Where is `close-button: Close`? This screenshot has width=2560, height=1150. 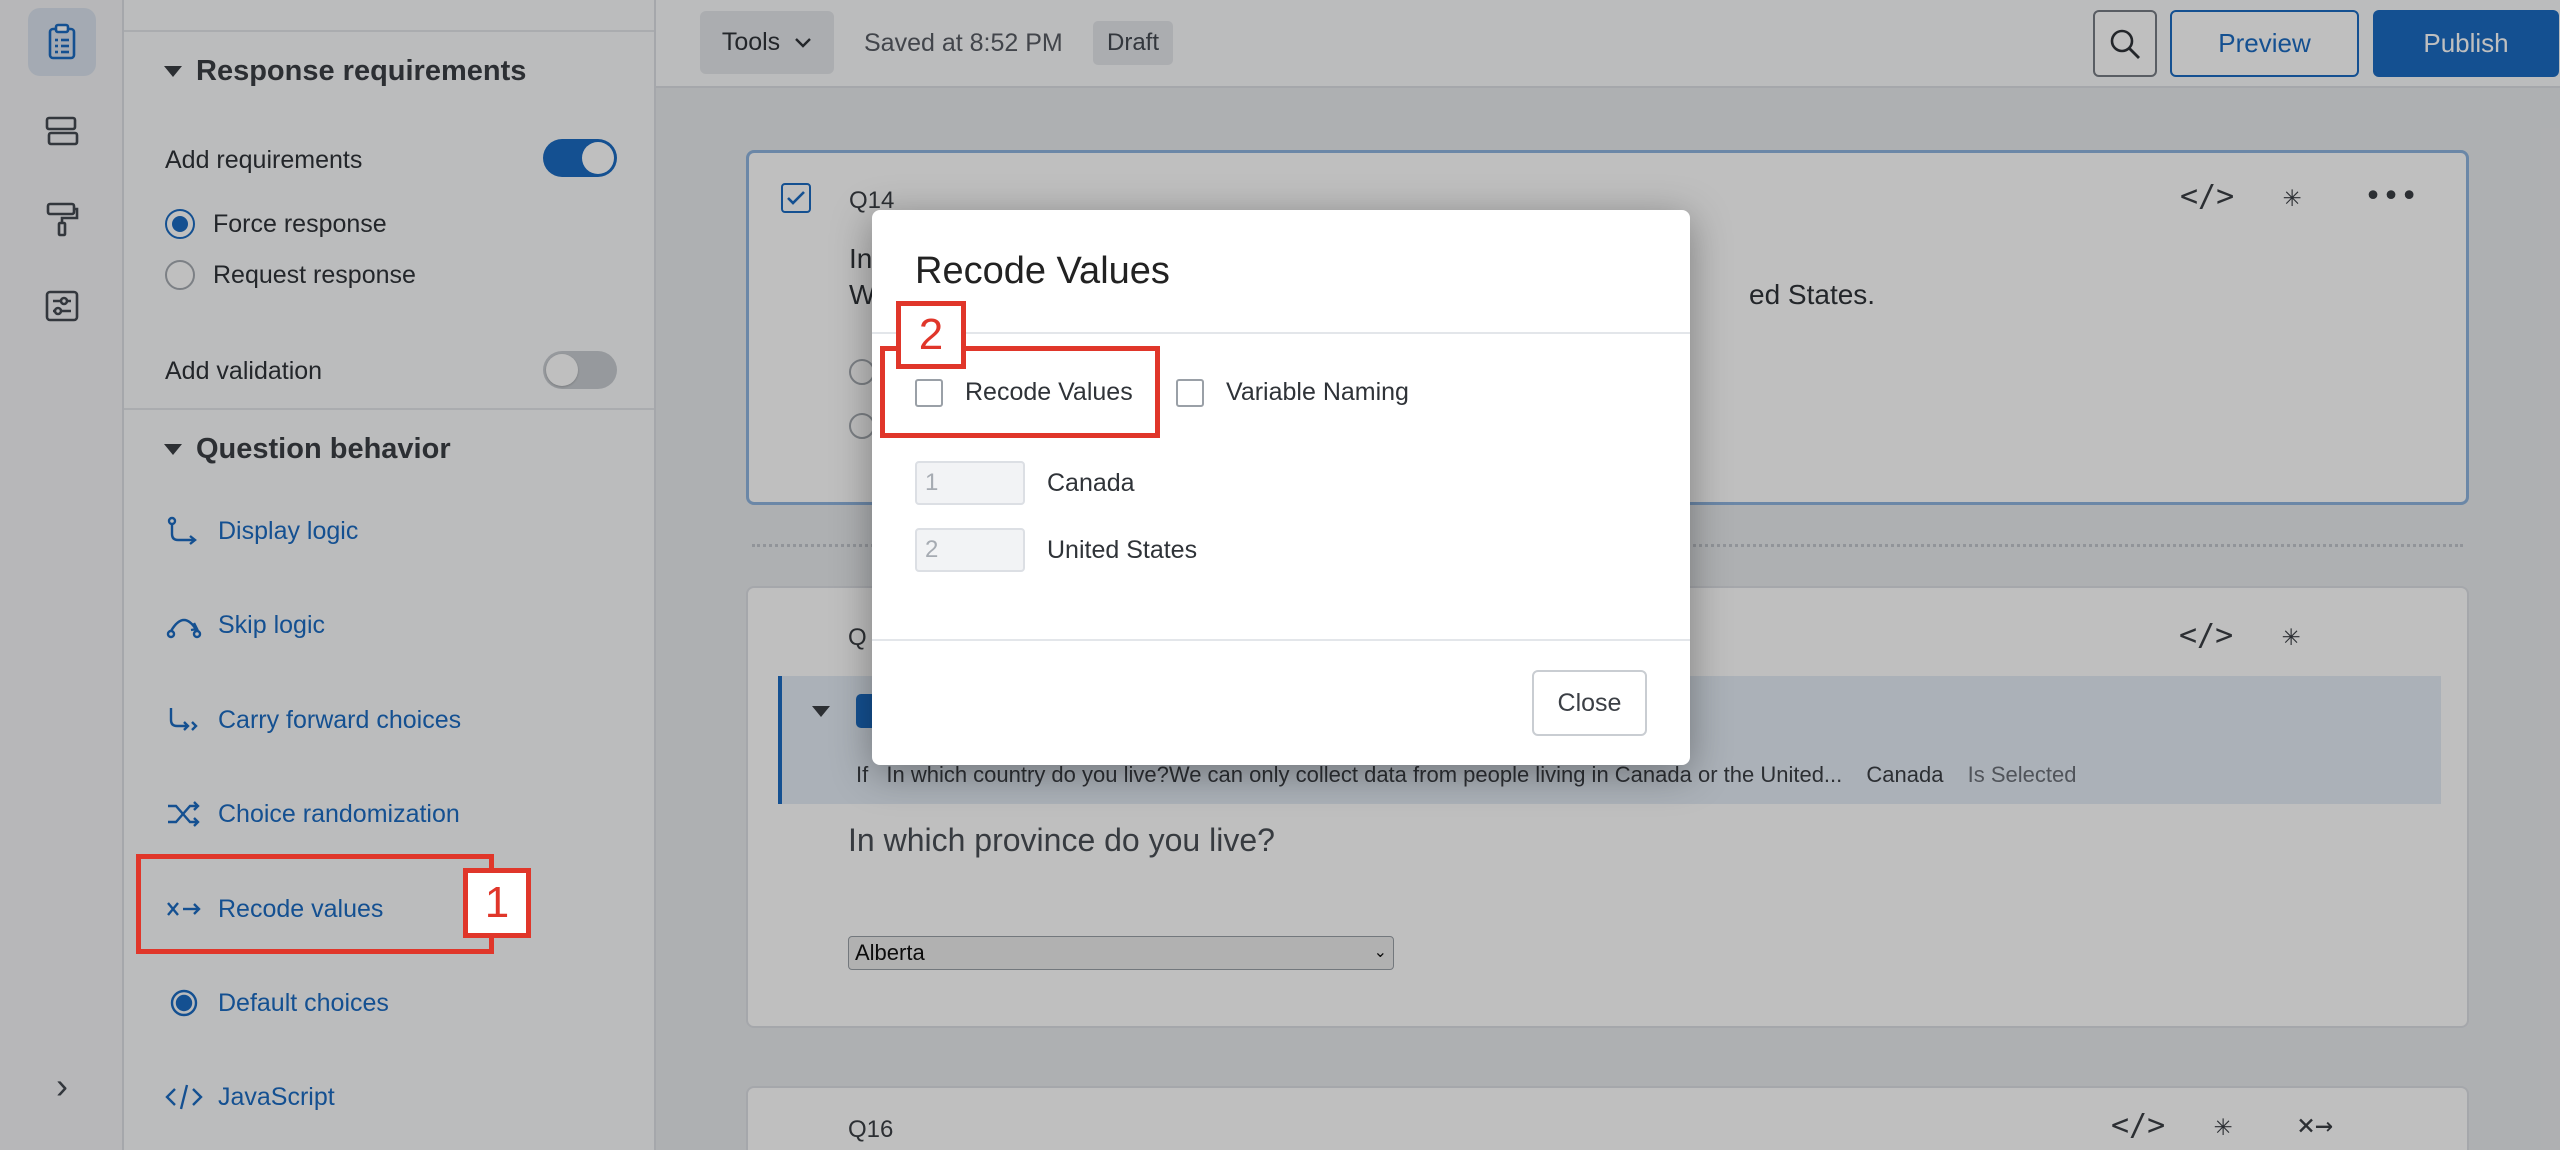
close-button: Close is located at coordinates (1589, 703).